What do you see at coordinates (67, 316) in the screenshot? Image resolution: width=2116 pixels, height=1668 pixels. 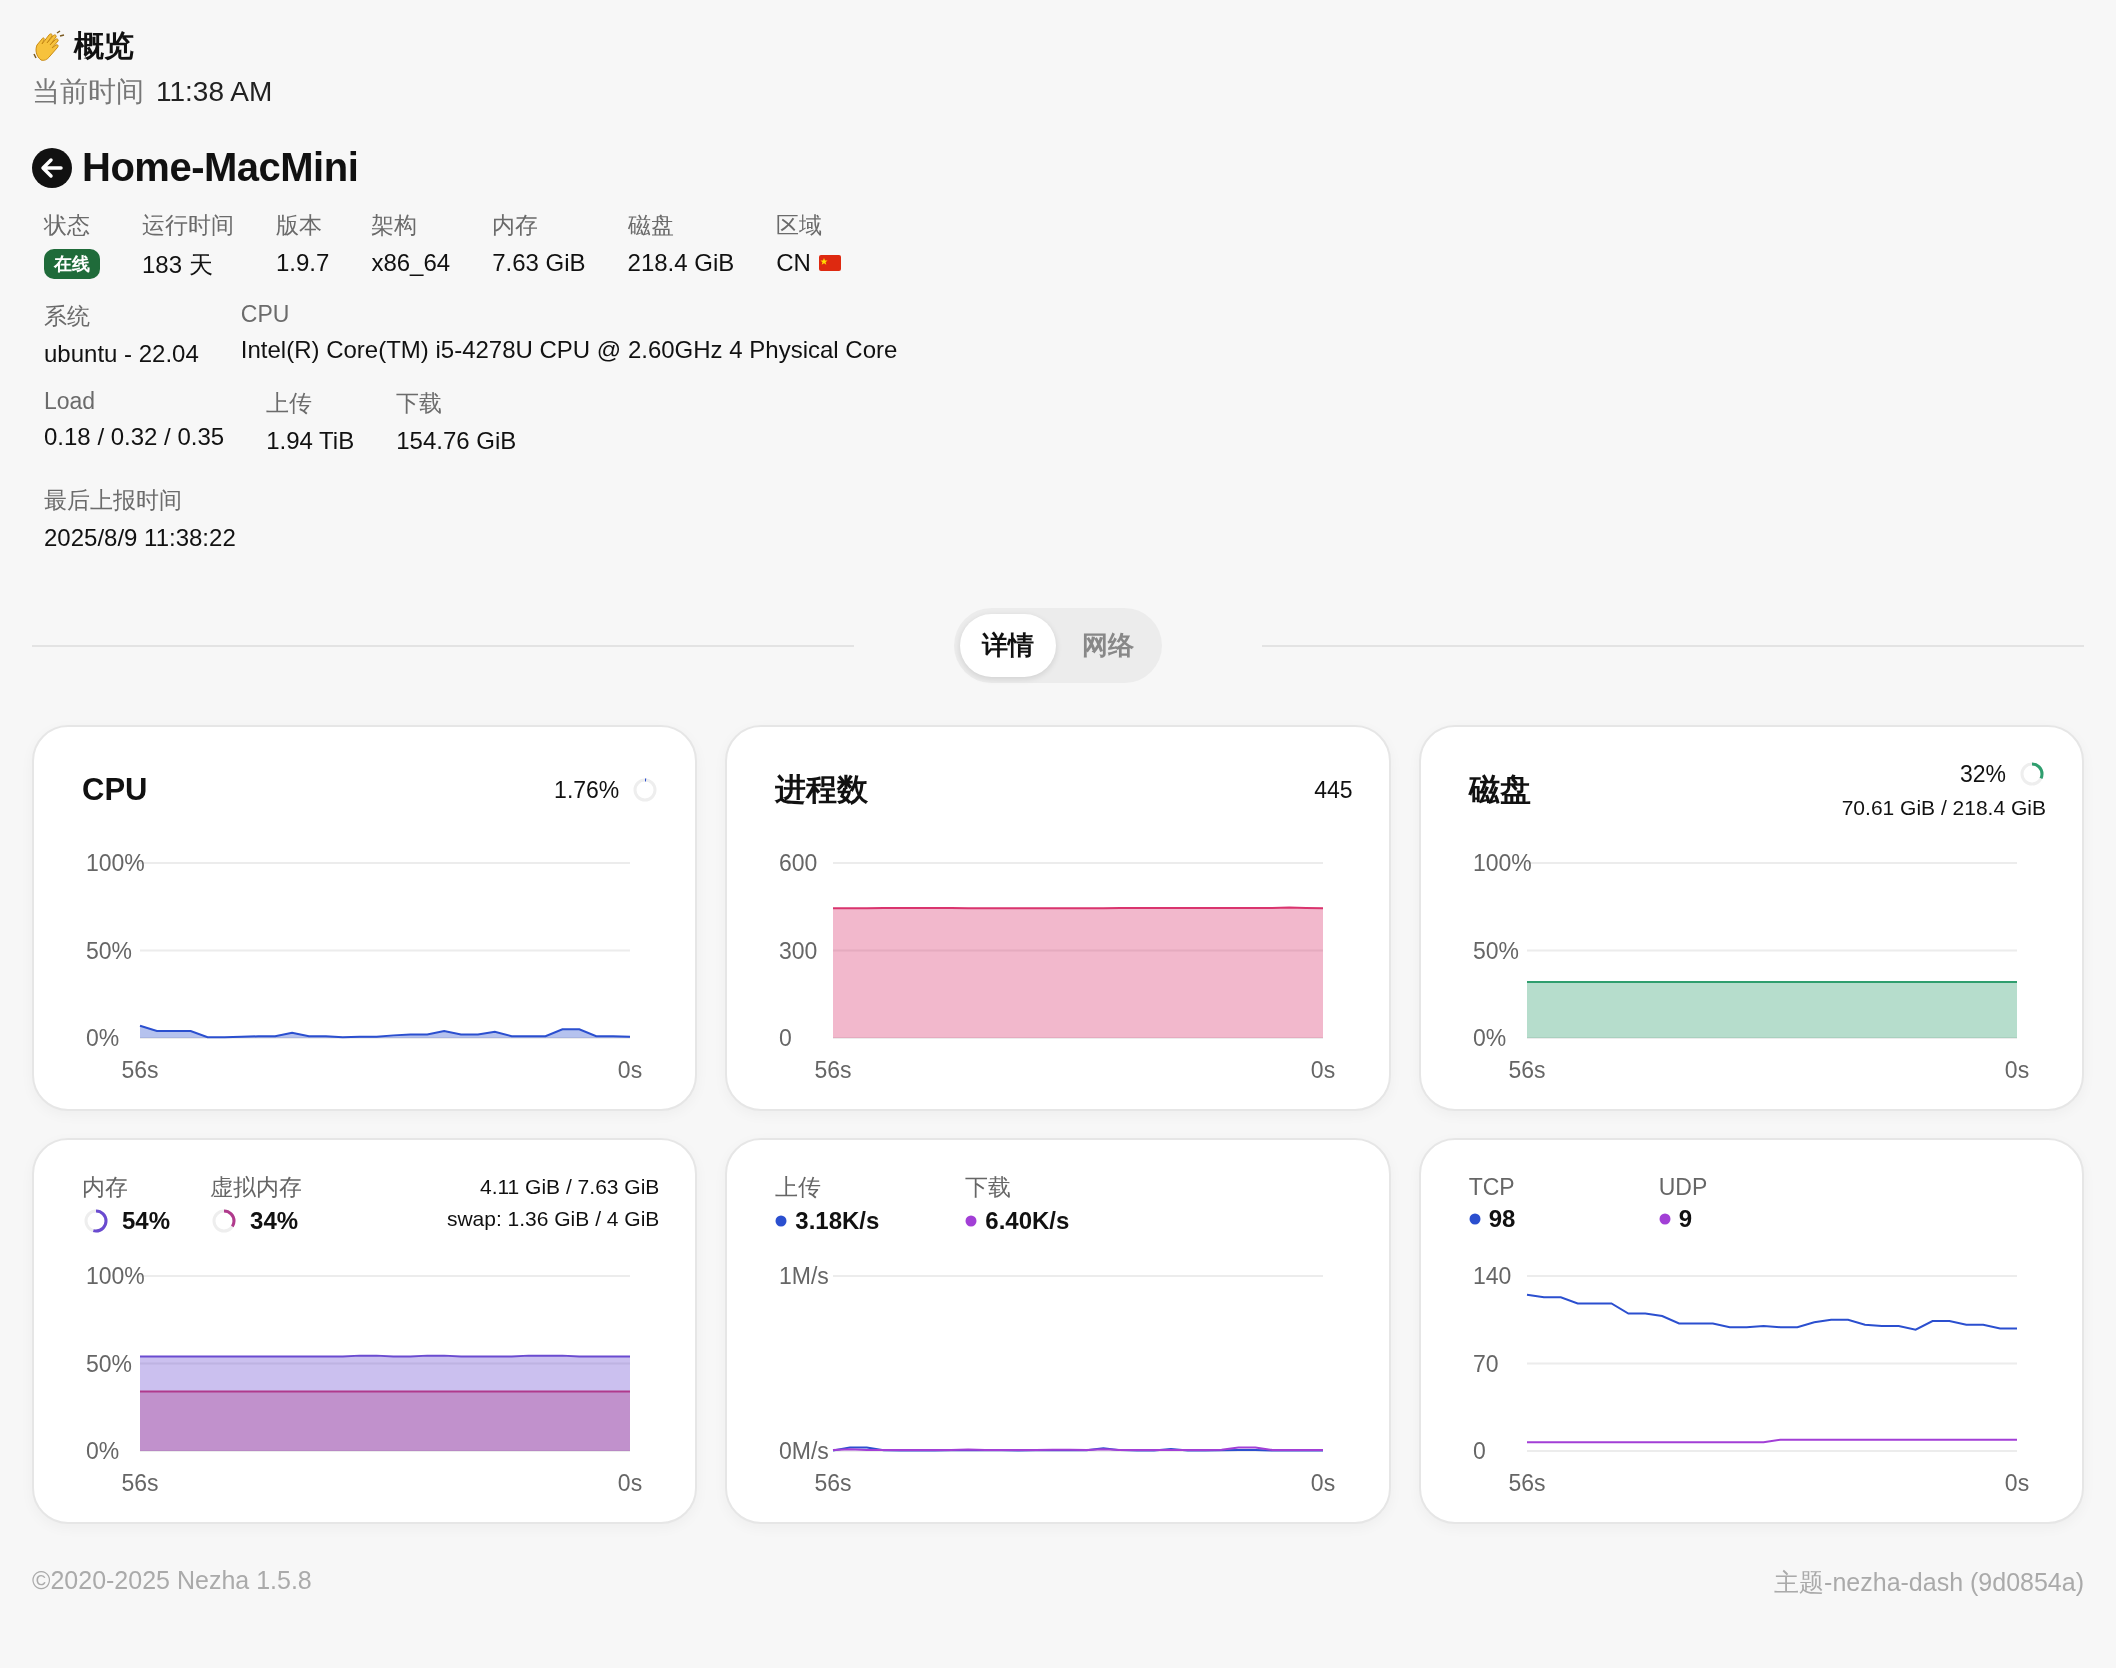 I see `info-label: 系统` at bounding box center [67, 316].